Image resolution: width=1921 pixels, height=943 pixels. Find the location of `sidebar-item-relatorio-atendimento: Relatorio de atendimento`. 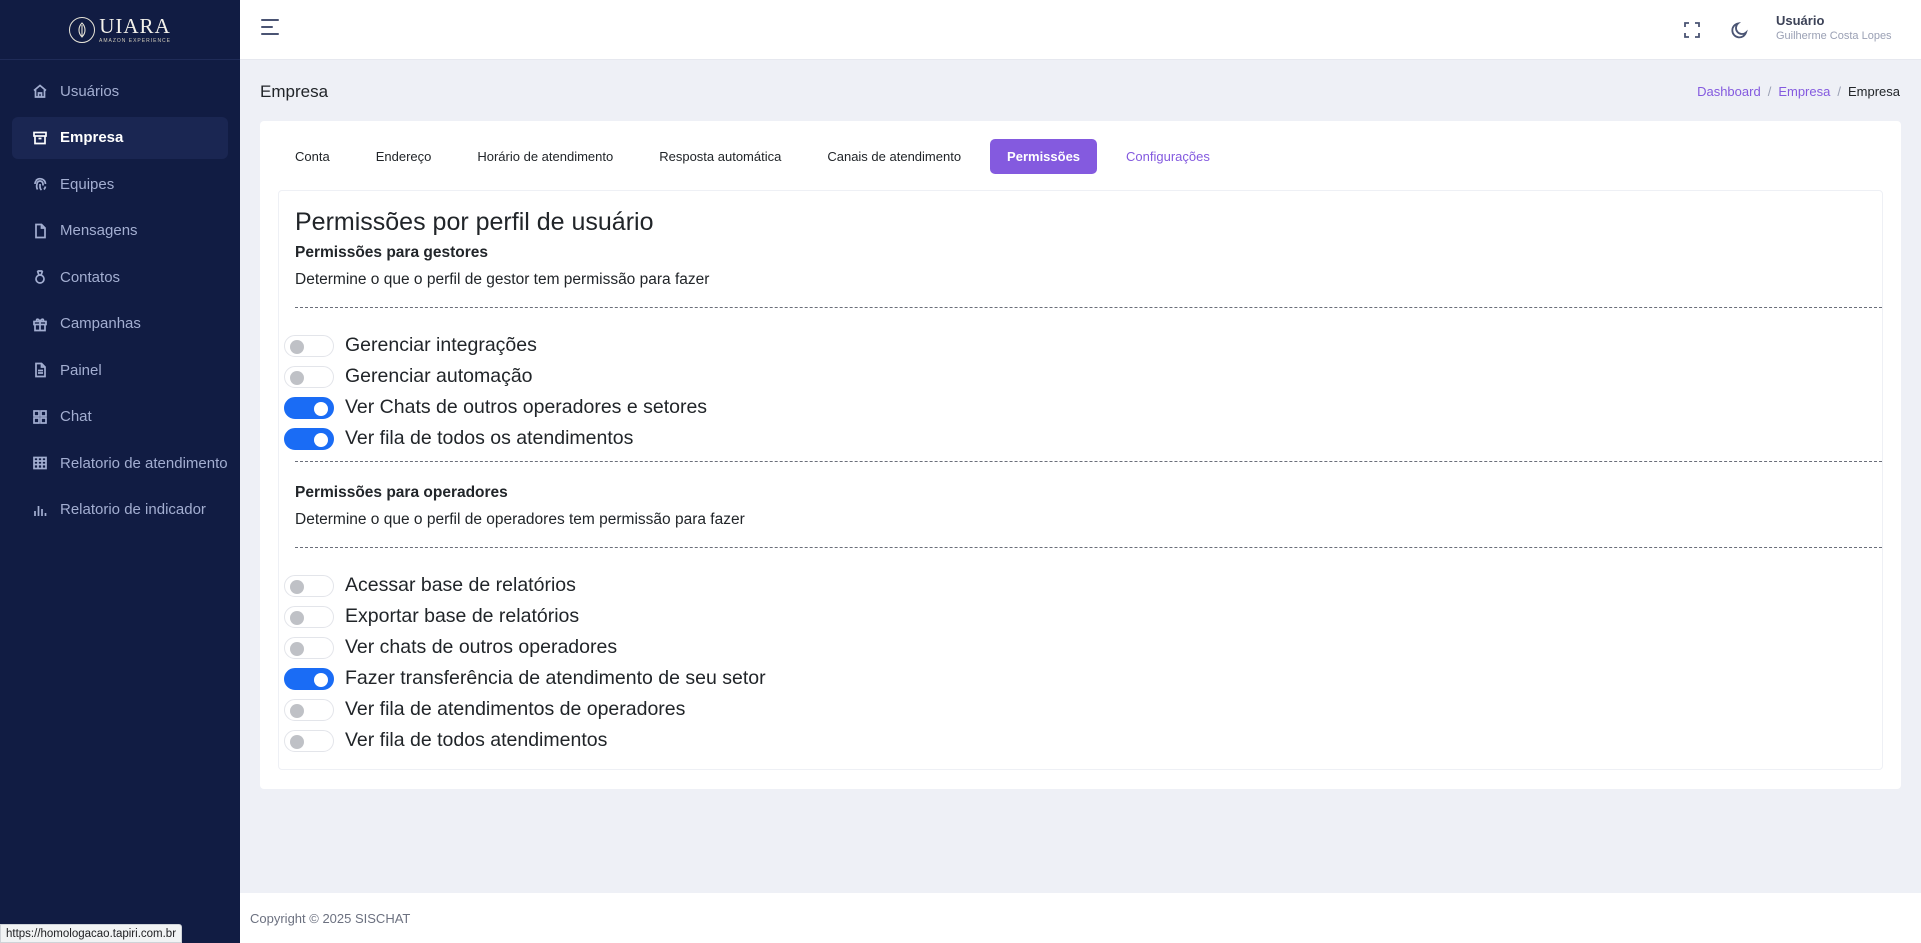

sidebar-item-relatorio-atendimento: Relatorio de atendimento is located at coordinates (120, 463).